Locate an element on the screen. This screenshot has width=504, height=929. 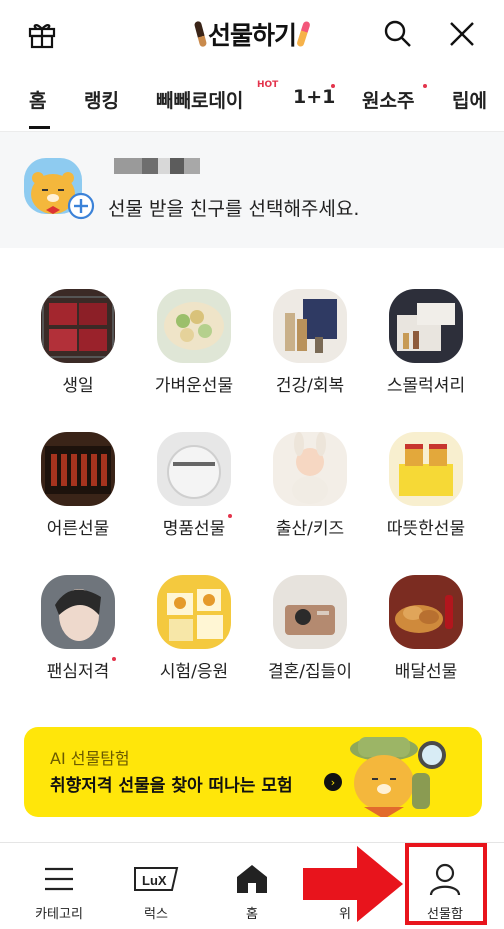
nav-label: 카테고리 is located at coordinates (59, 914).